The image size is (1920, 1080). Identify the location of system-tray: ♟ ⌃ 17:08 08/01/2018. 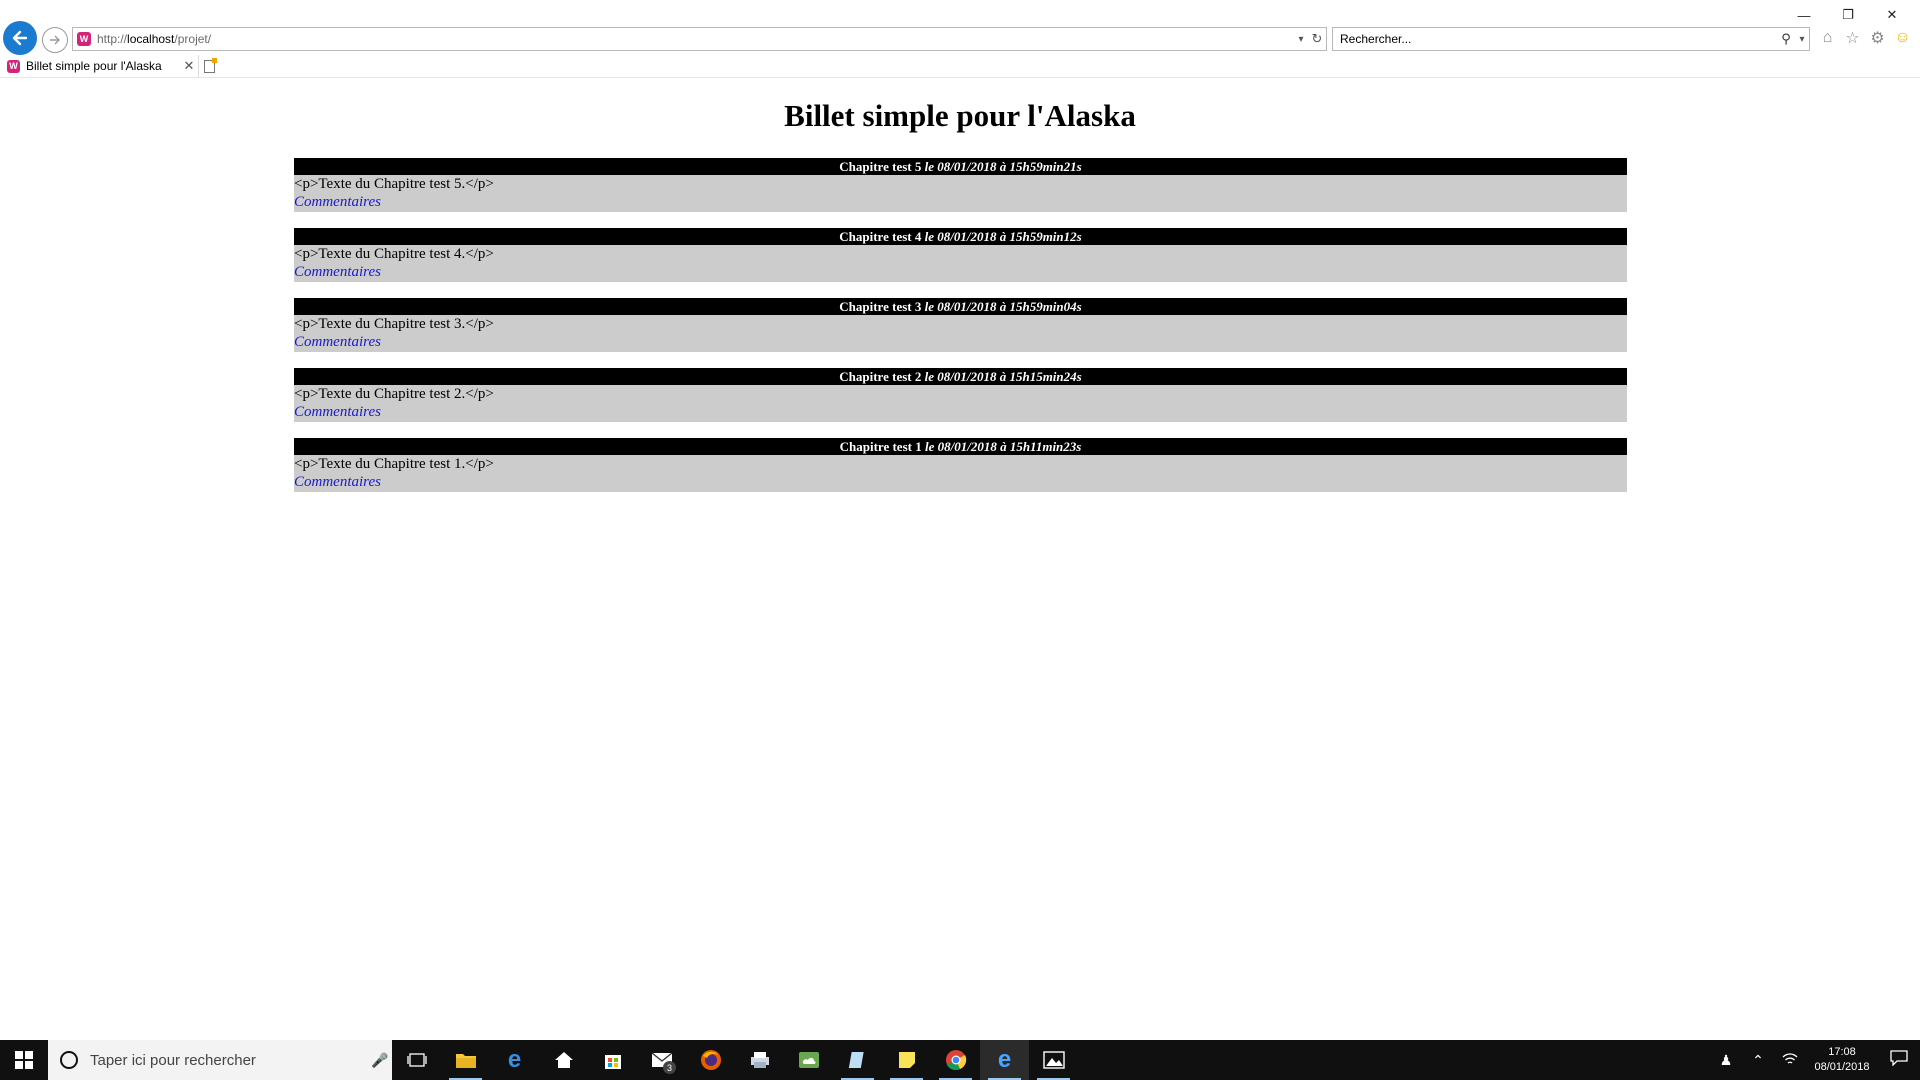
(1815, 1060).